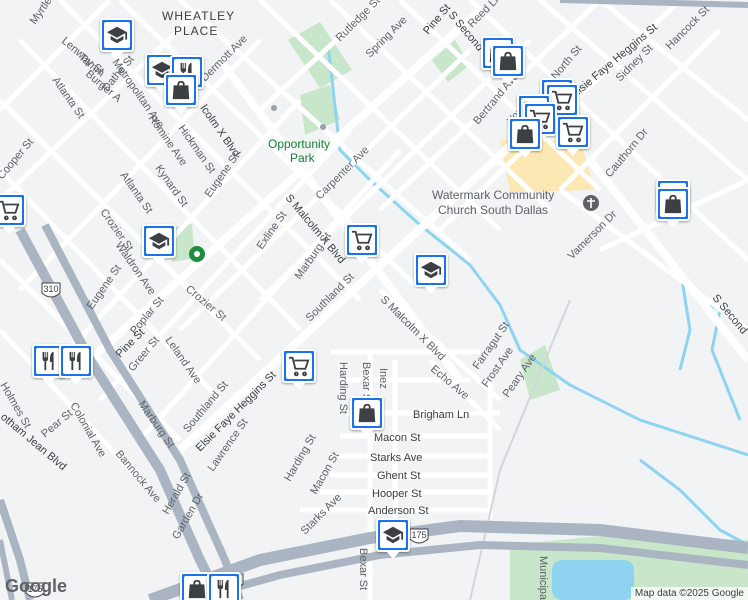 This screenshot has width=748, height=600. I want to click on svg-text: Myrtle St, so click(45, 13).